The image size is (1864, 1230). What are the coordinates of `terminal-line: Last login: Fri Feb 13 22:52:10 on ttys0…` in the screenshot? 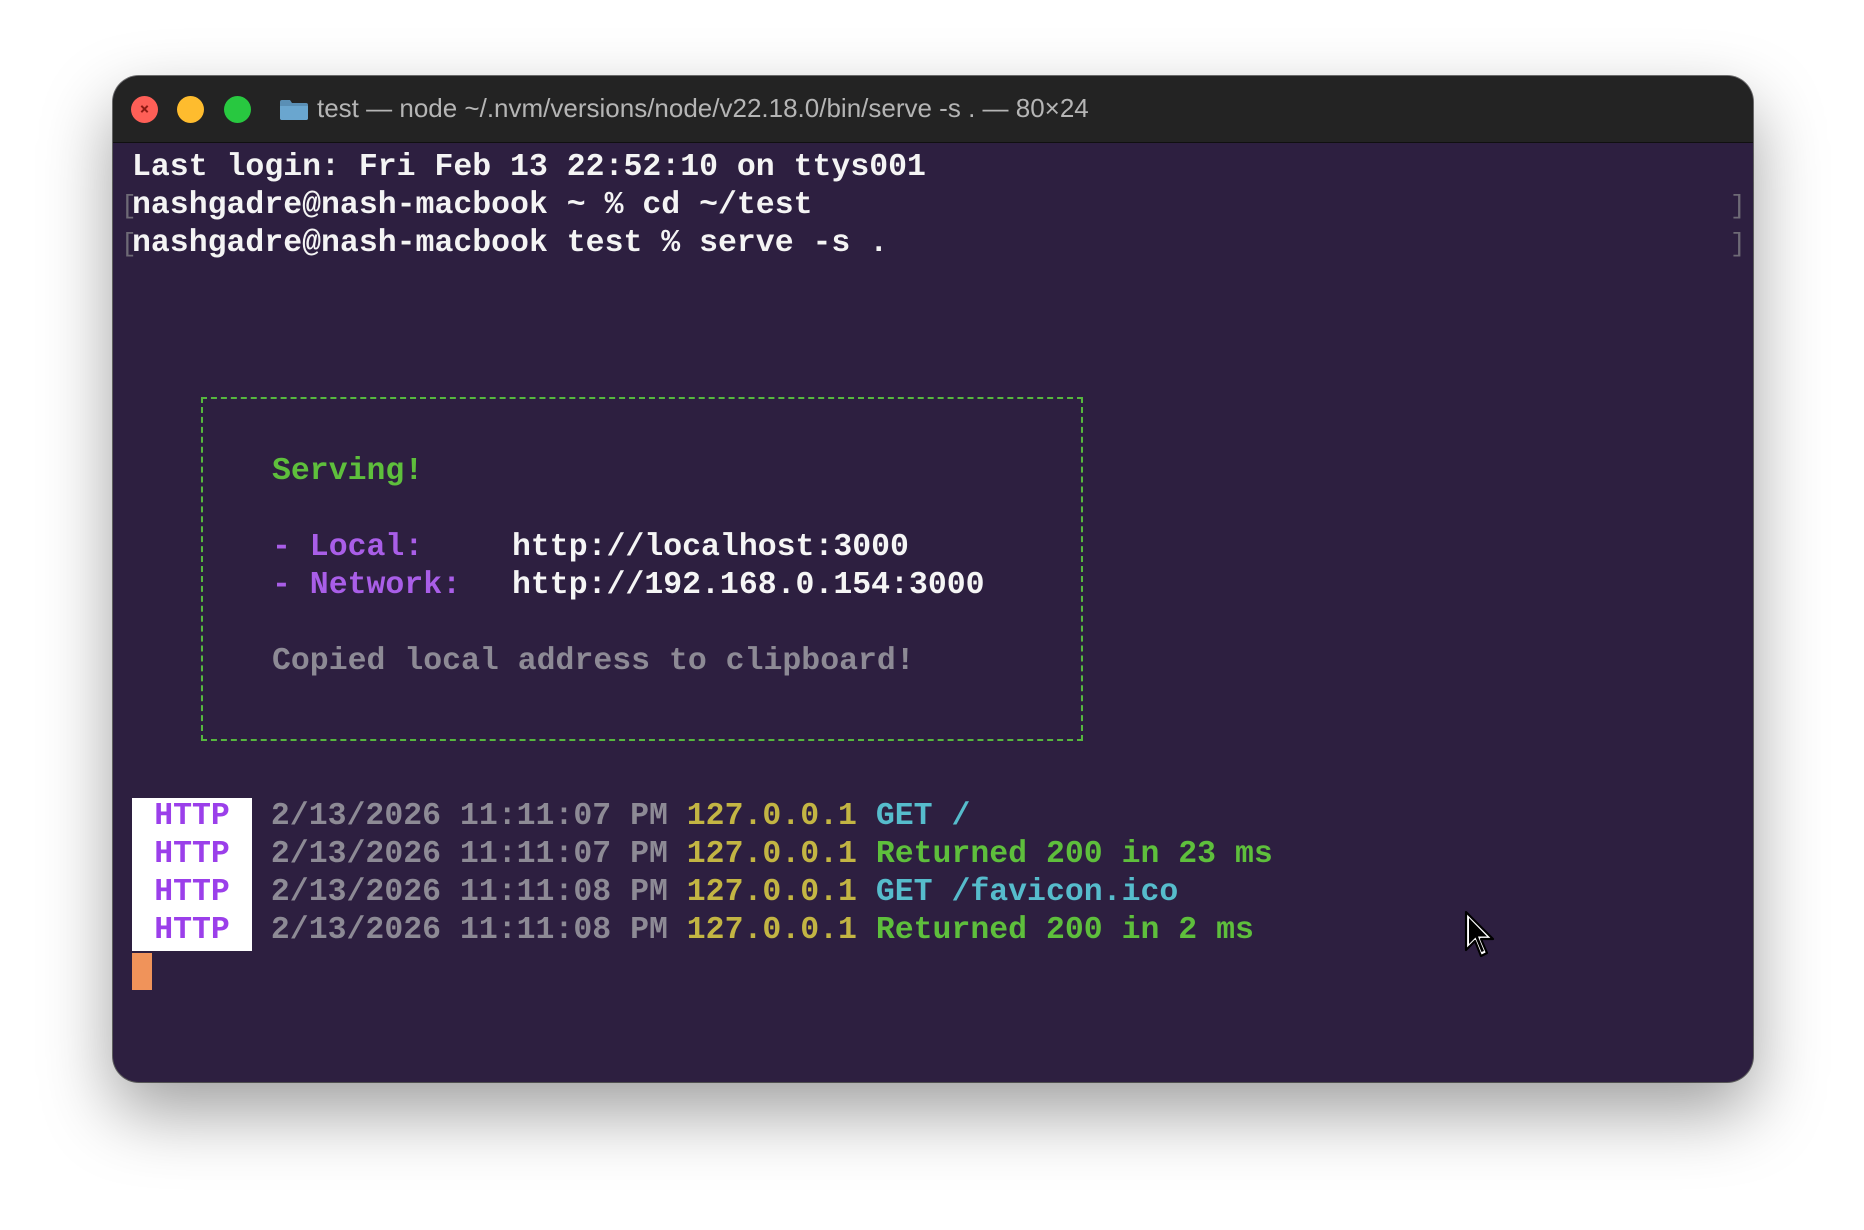 It's located at (529, 167).